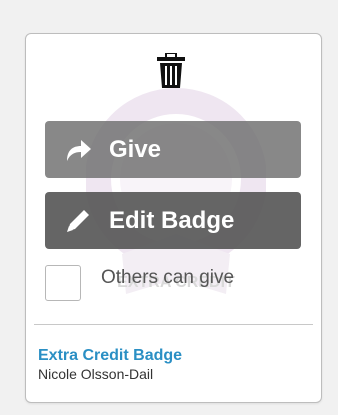 Image resolution: width=338 pixels, height=415 pixels. What do you see at coordinates (171, 71) in the screenshot?
I see `trash-icon` at bounding box center [171, 71].